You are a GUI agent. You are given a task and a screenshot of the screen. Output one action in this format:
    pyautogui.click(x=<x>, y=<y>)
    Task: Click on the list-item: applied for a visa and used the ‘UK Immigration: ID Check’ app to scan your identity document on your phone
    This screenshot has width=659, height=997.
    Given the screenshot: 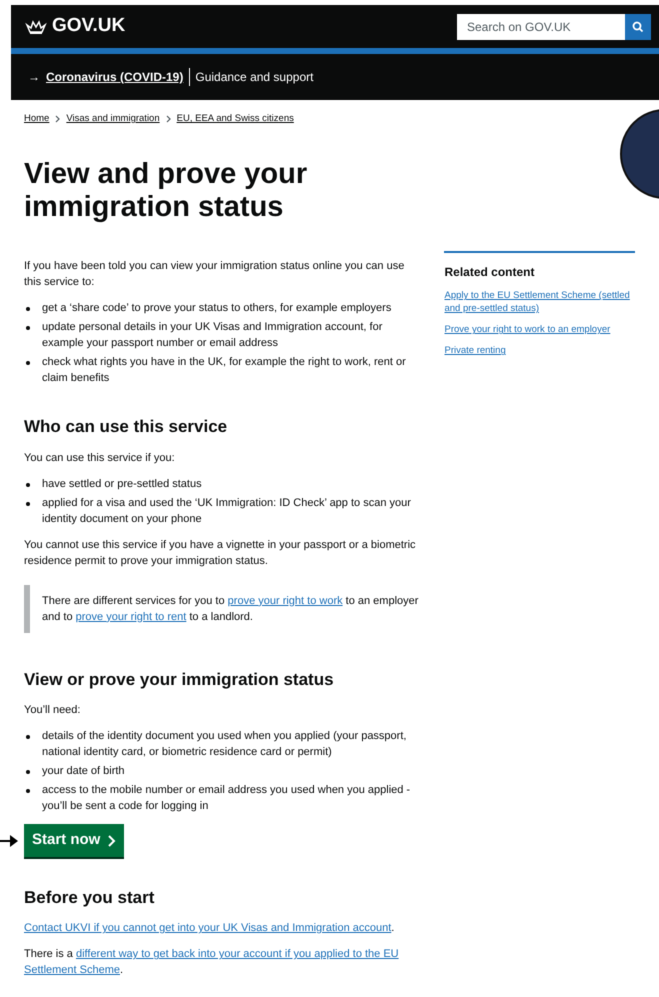 What is the action you would take?
    pyautogui.click(x=227, y=511)
    